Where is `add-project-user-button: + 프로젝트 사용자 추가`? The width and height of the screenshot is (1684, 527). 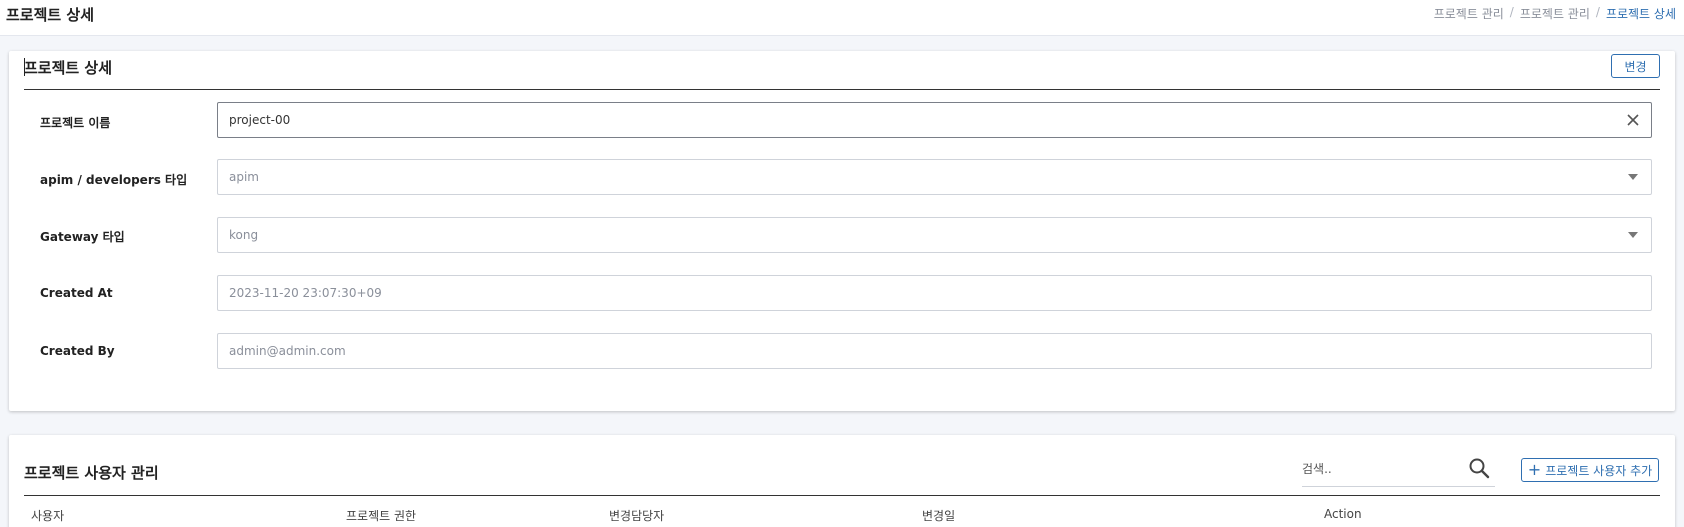
add-project-user-button: + 프로젝트 사용자 추가 is located at coordinates (1590, 470).